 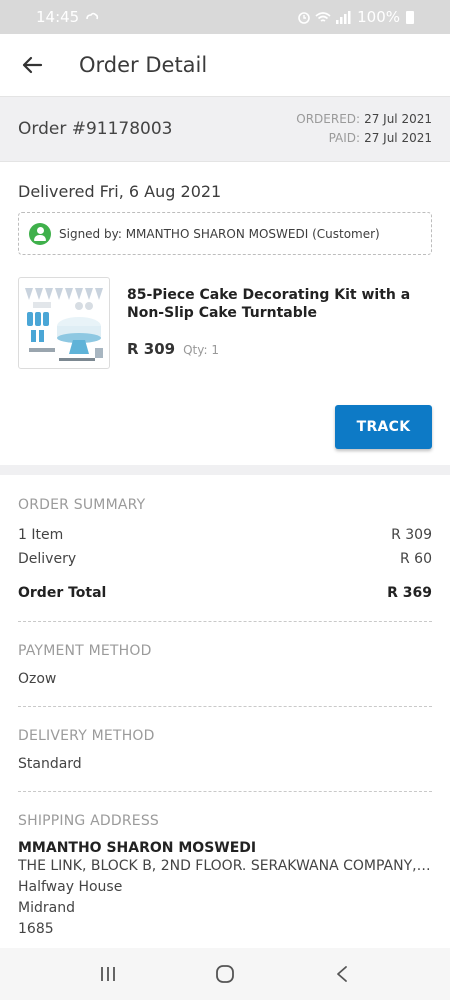 What do you see at coordinates (41, 535) in the screenshot?
I see `items-label: 1 Item` at bounding box center [41, 535].